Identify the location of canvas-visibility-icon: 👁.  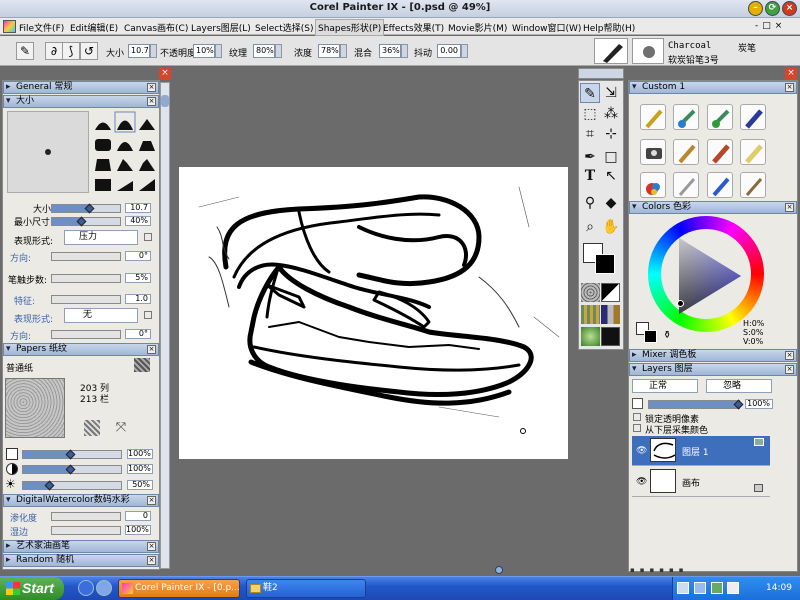
(641, 482).